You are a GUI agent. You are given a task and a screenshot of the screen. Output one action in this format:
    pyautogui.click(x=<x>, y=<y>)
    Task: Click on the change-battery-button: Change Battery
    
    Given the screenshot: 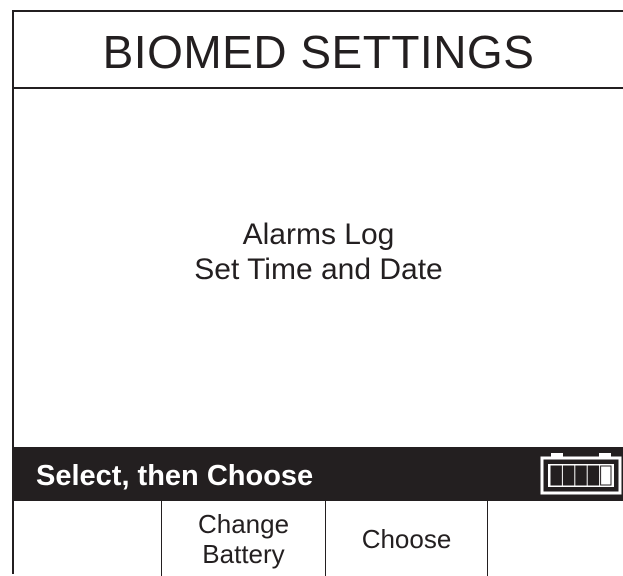 What is the action you would take?
    pyautogui.click(x=244, y=538)
    